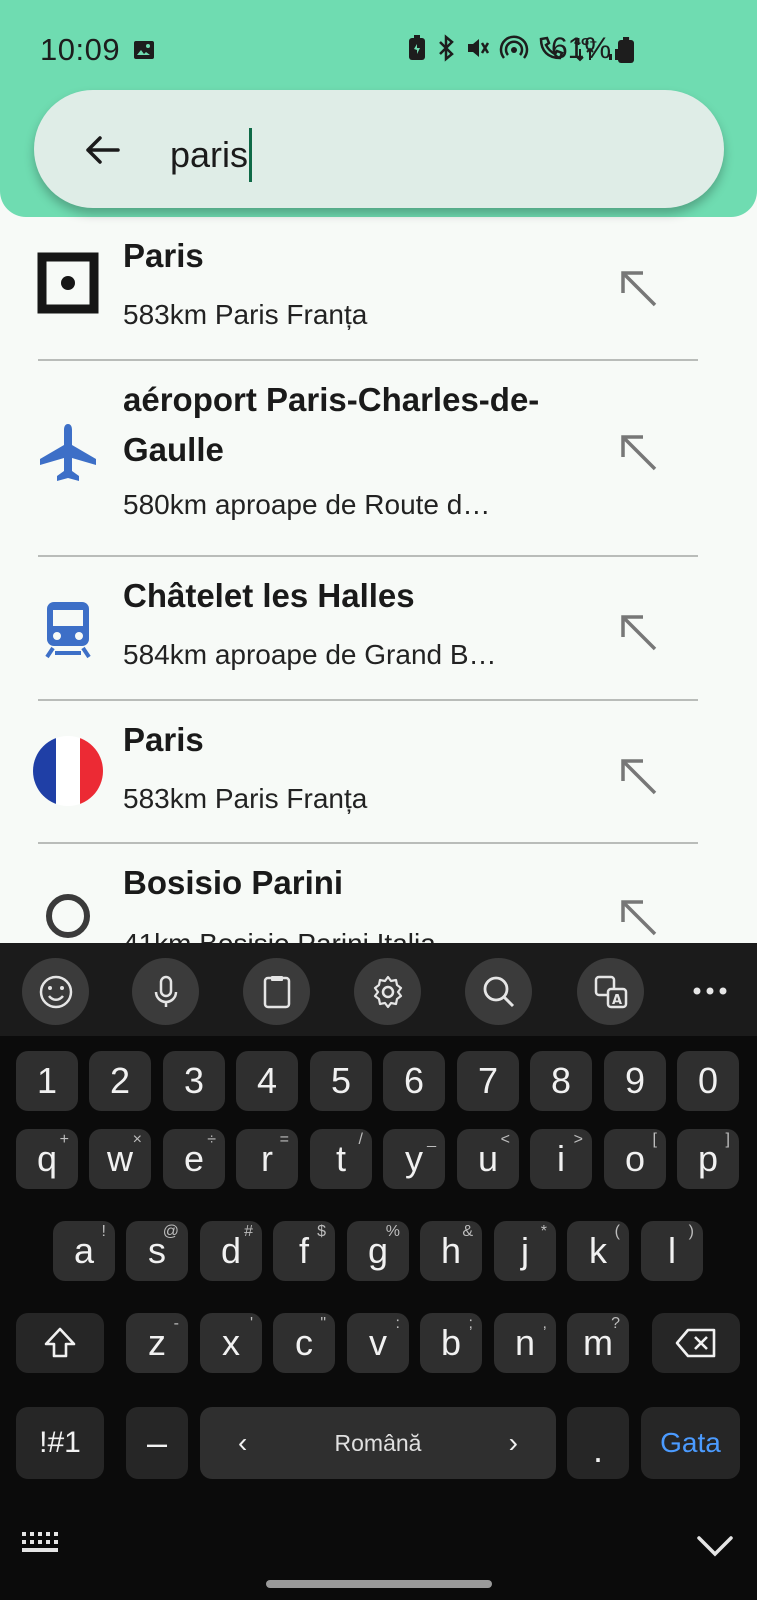  What do you see at coordinates (144, 50) in the screenshot?
I see `image-notification-icon` at bounding box center [144, 50].